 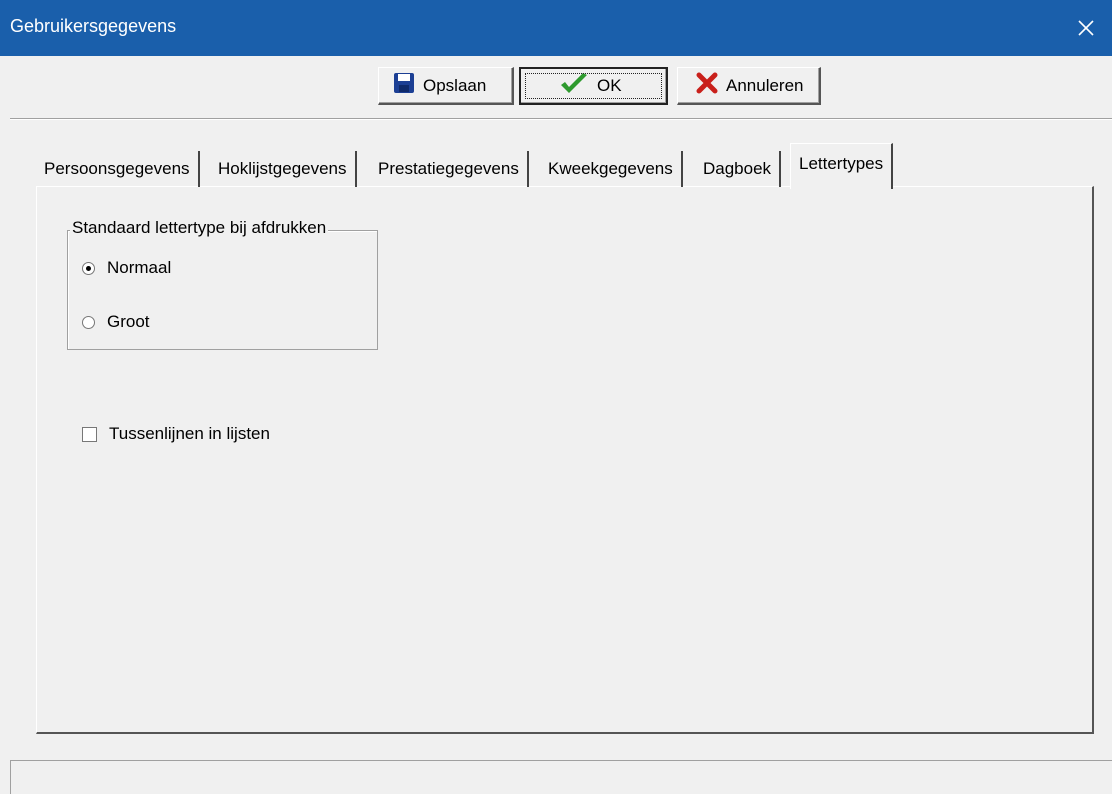 I want to click on ok-button: OK, so click(x=593, y=86).